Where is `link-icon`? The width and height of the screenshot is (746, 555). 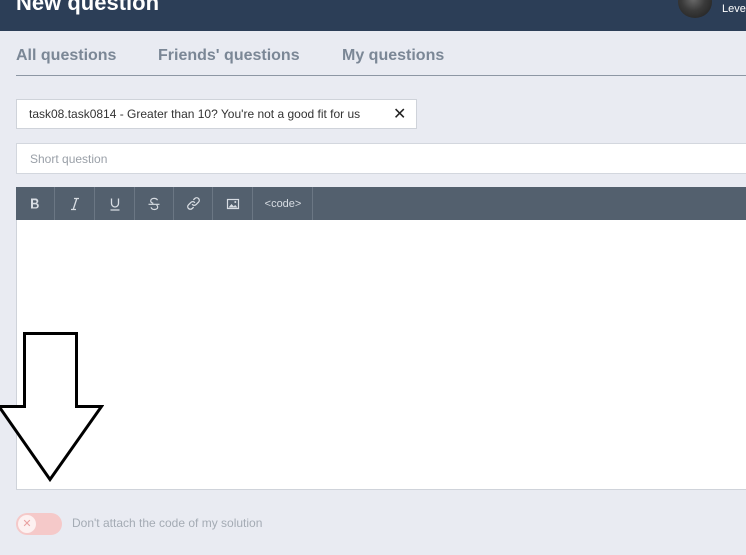 link-icon is located at coordinates (193, 203).